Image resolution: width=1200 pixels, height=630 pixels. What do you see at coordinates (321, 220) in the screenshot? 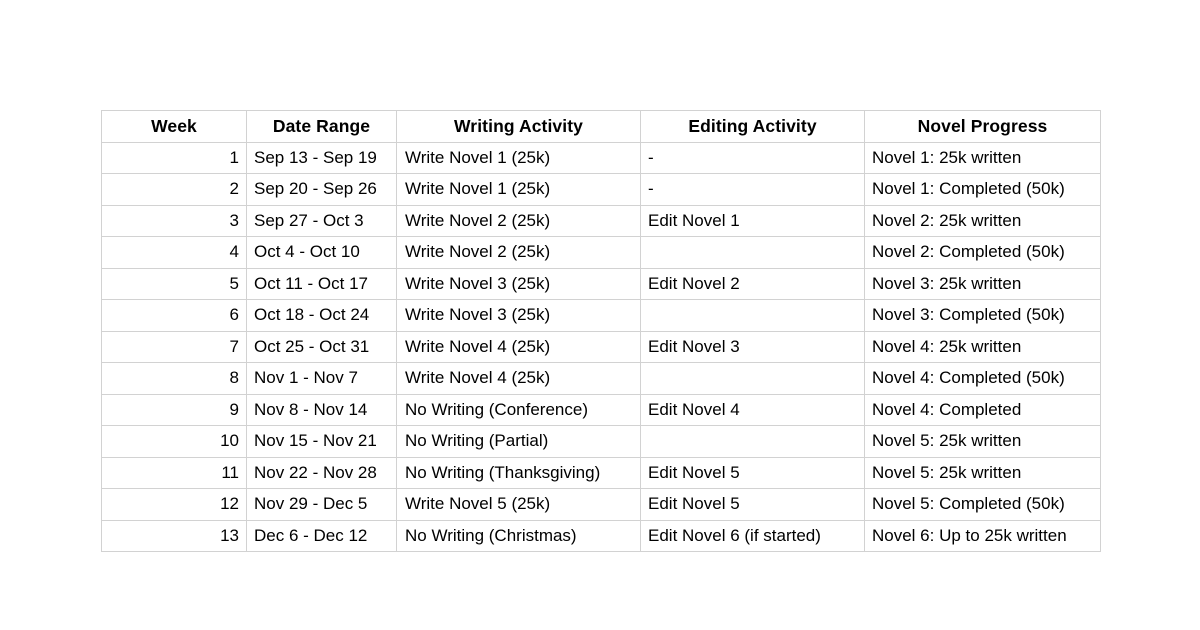
I see `cell-date-range: Sep 27 - Oct 3` at bounding box center [321, 220].